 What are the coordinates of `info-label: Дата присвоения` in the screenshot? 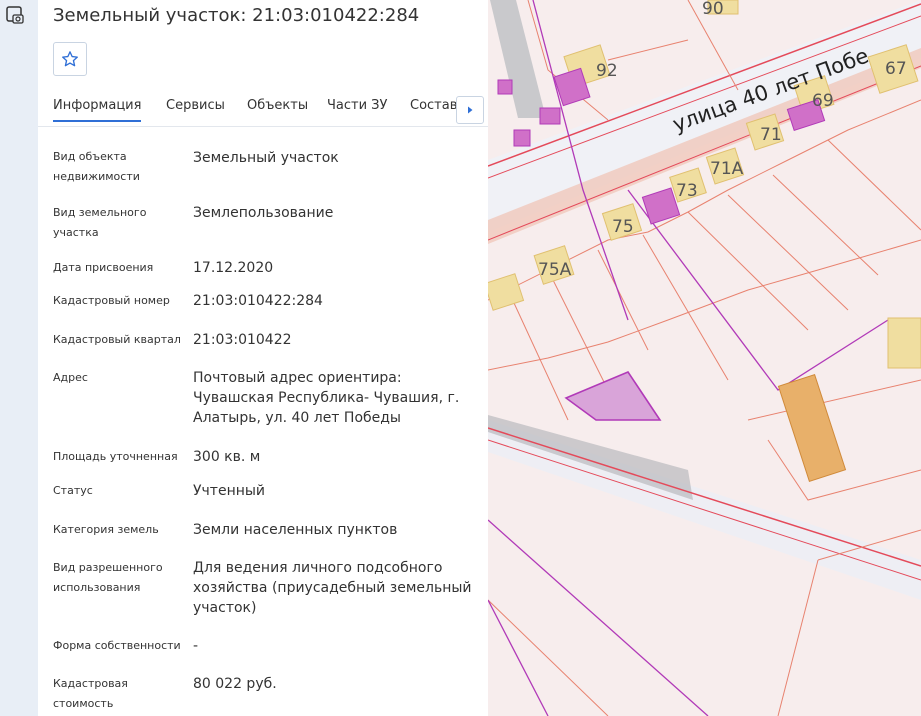 It's located at (103, 267).